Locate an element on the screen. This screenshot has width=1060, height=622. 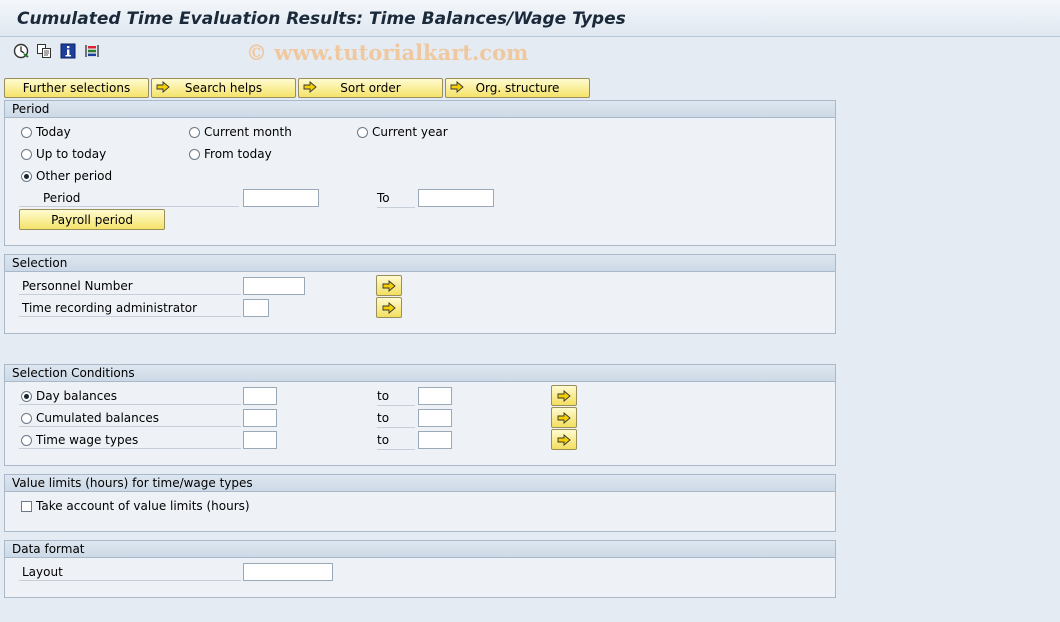
time-admin-multiple-selection-button is located at coordinates (389, 307).